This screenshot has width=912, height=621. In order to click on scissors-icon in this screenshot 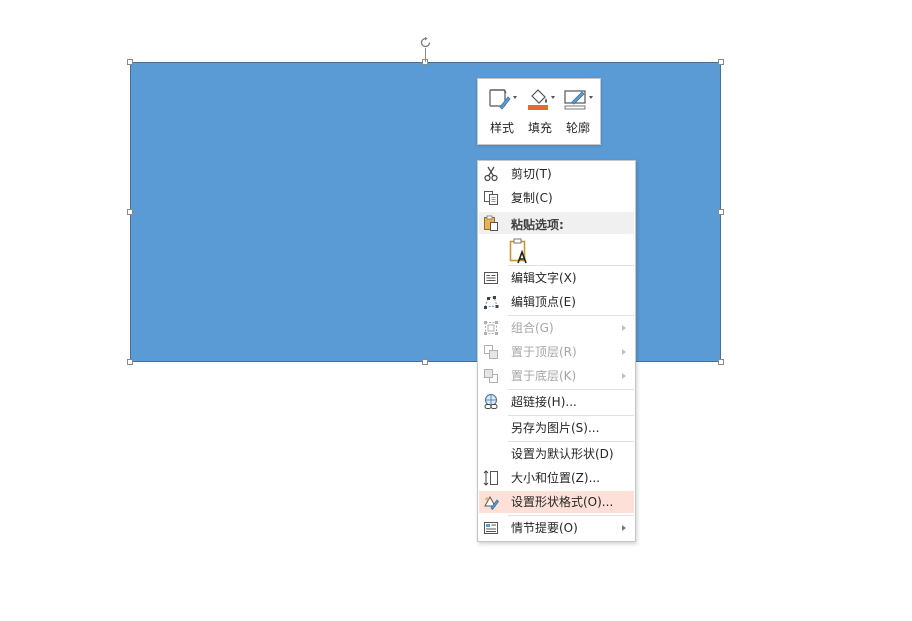, I will do `click(491, 174)`.